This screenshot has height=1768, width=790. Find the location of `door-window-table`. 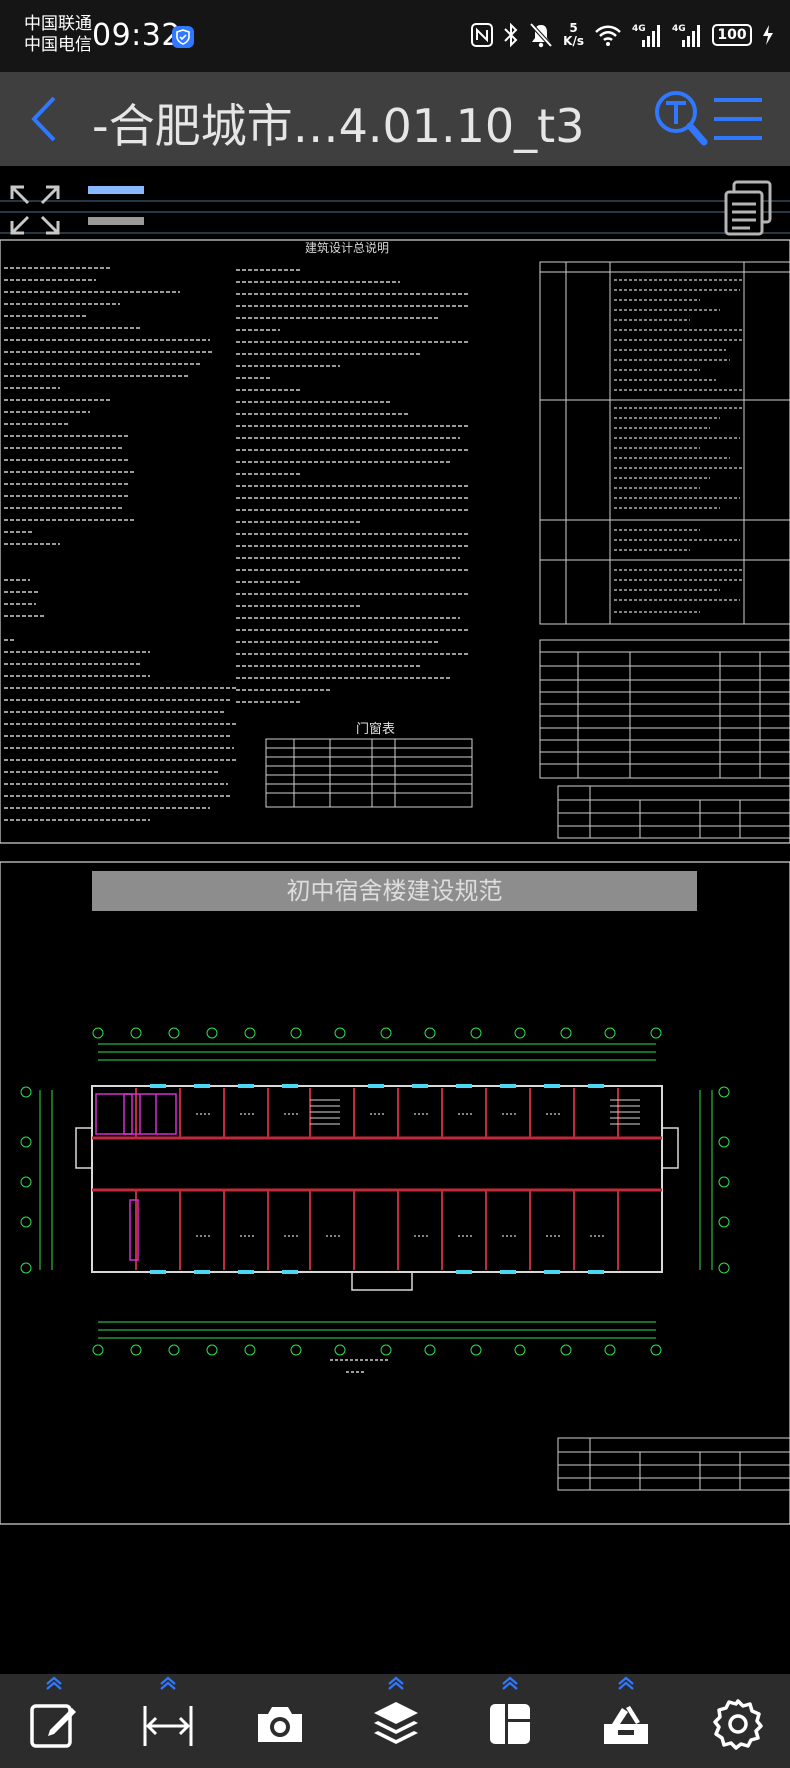

door-window-table is located at coordinates (369, 773).